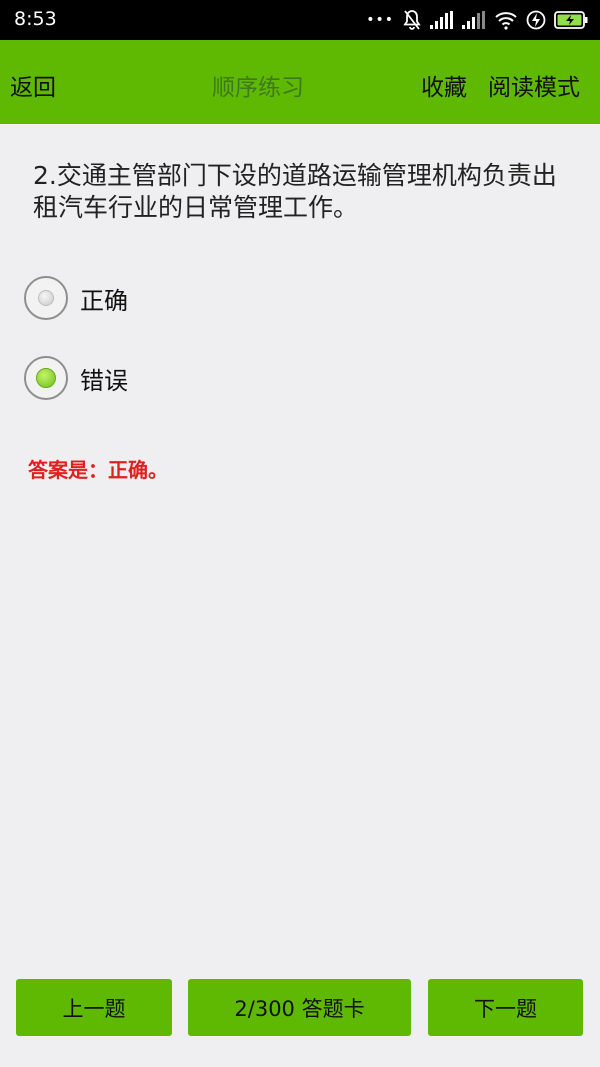  I want to click on top-bar: 返回 顺序练习 收藏 阅读模式, so click(300, 82).